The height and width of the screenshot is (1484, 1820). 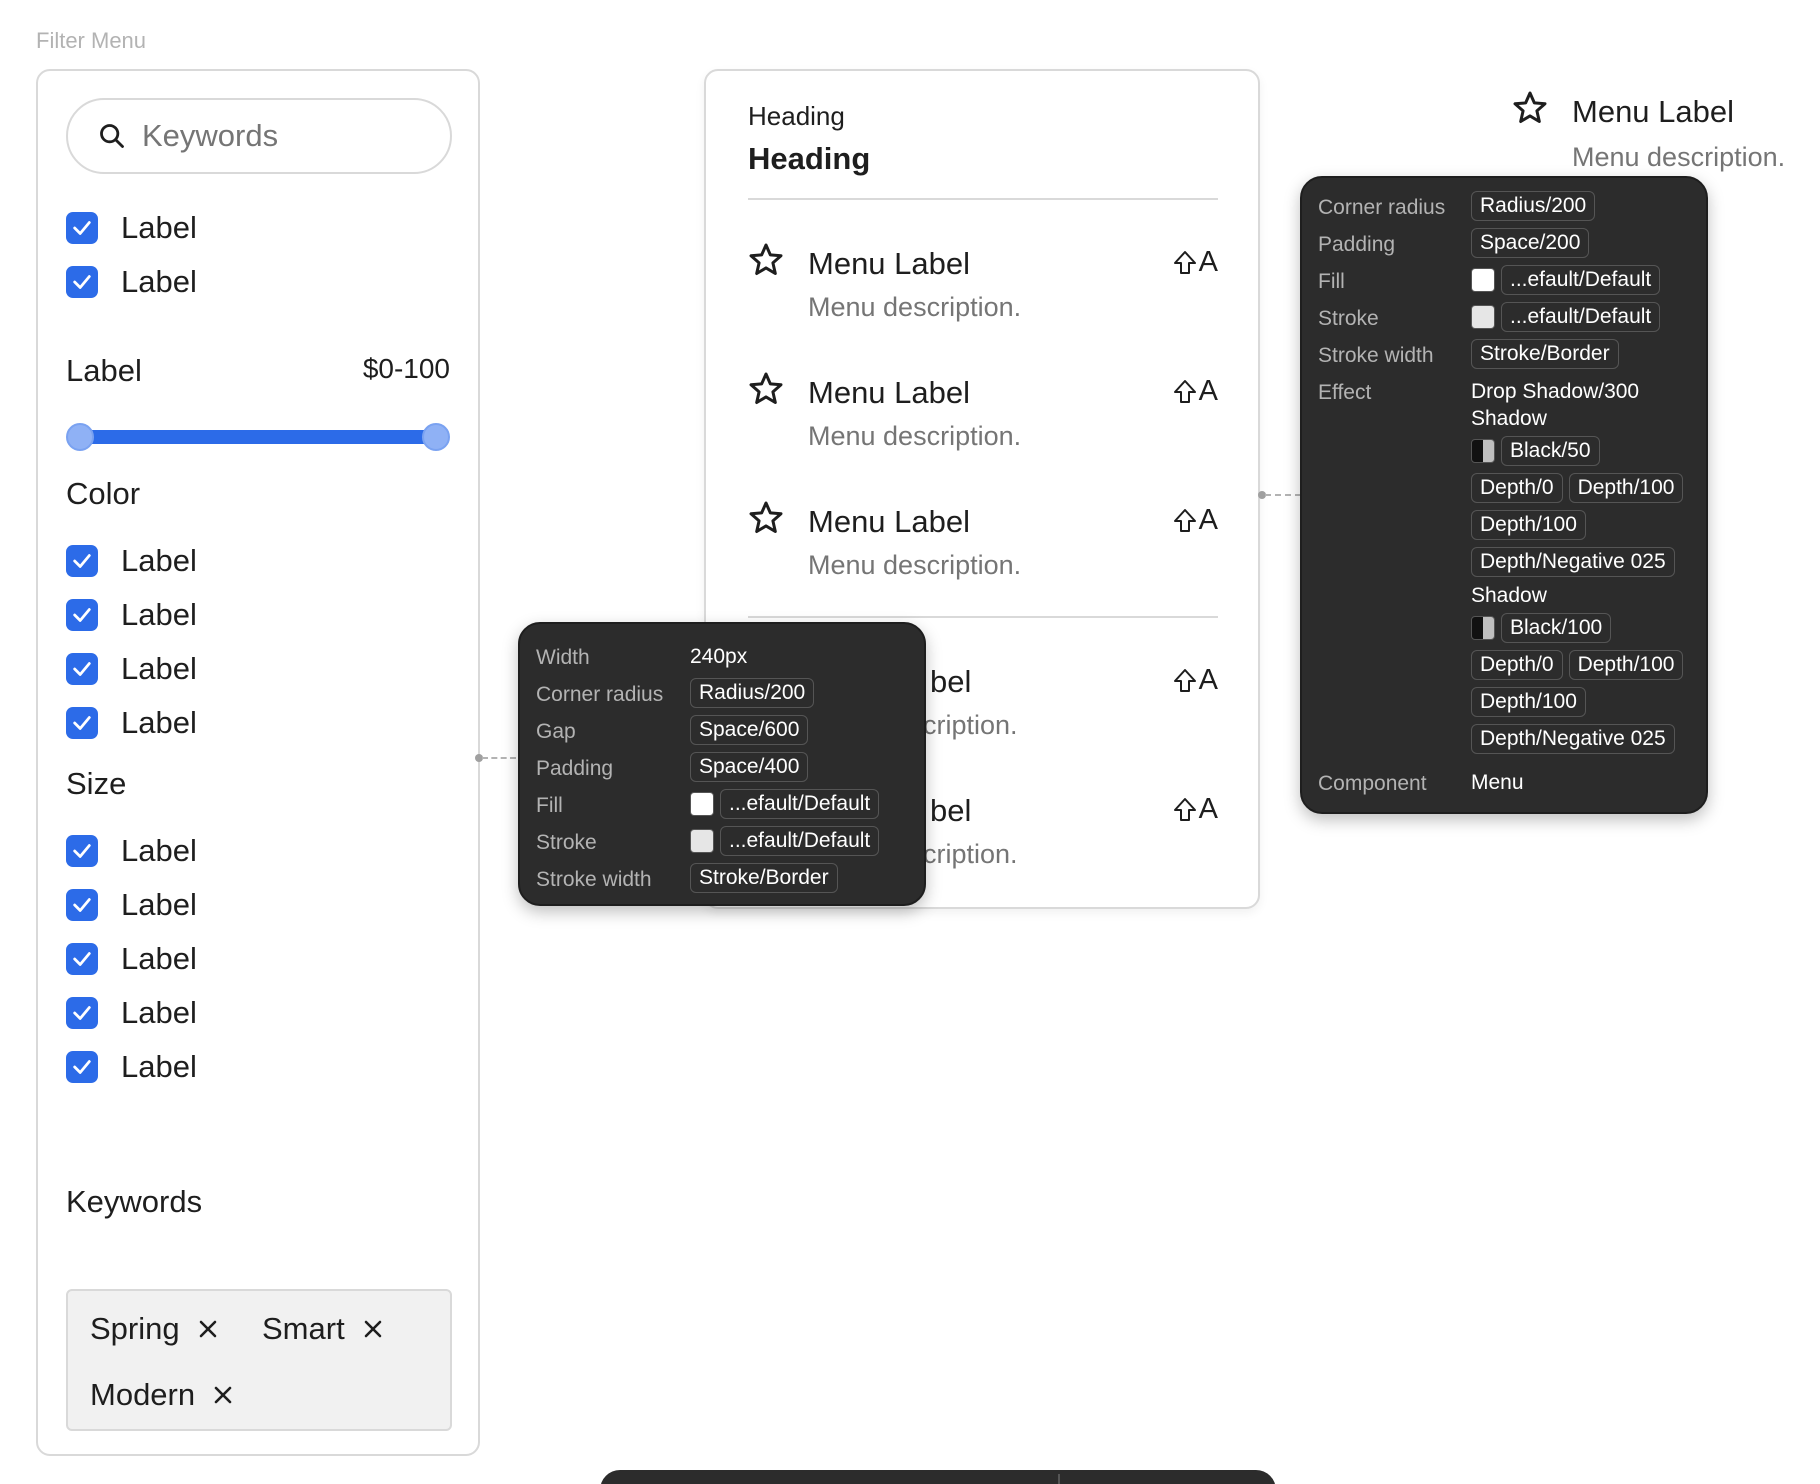 What do you see at coordinates (983, 199) in the screenshot?
I see `divider` at bounding box center [983, 199].